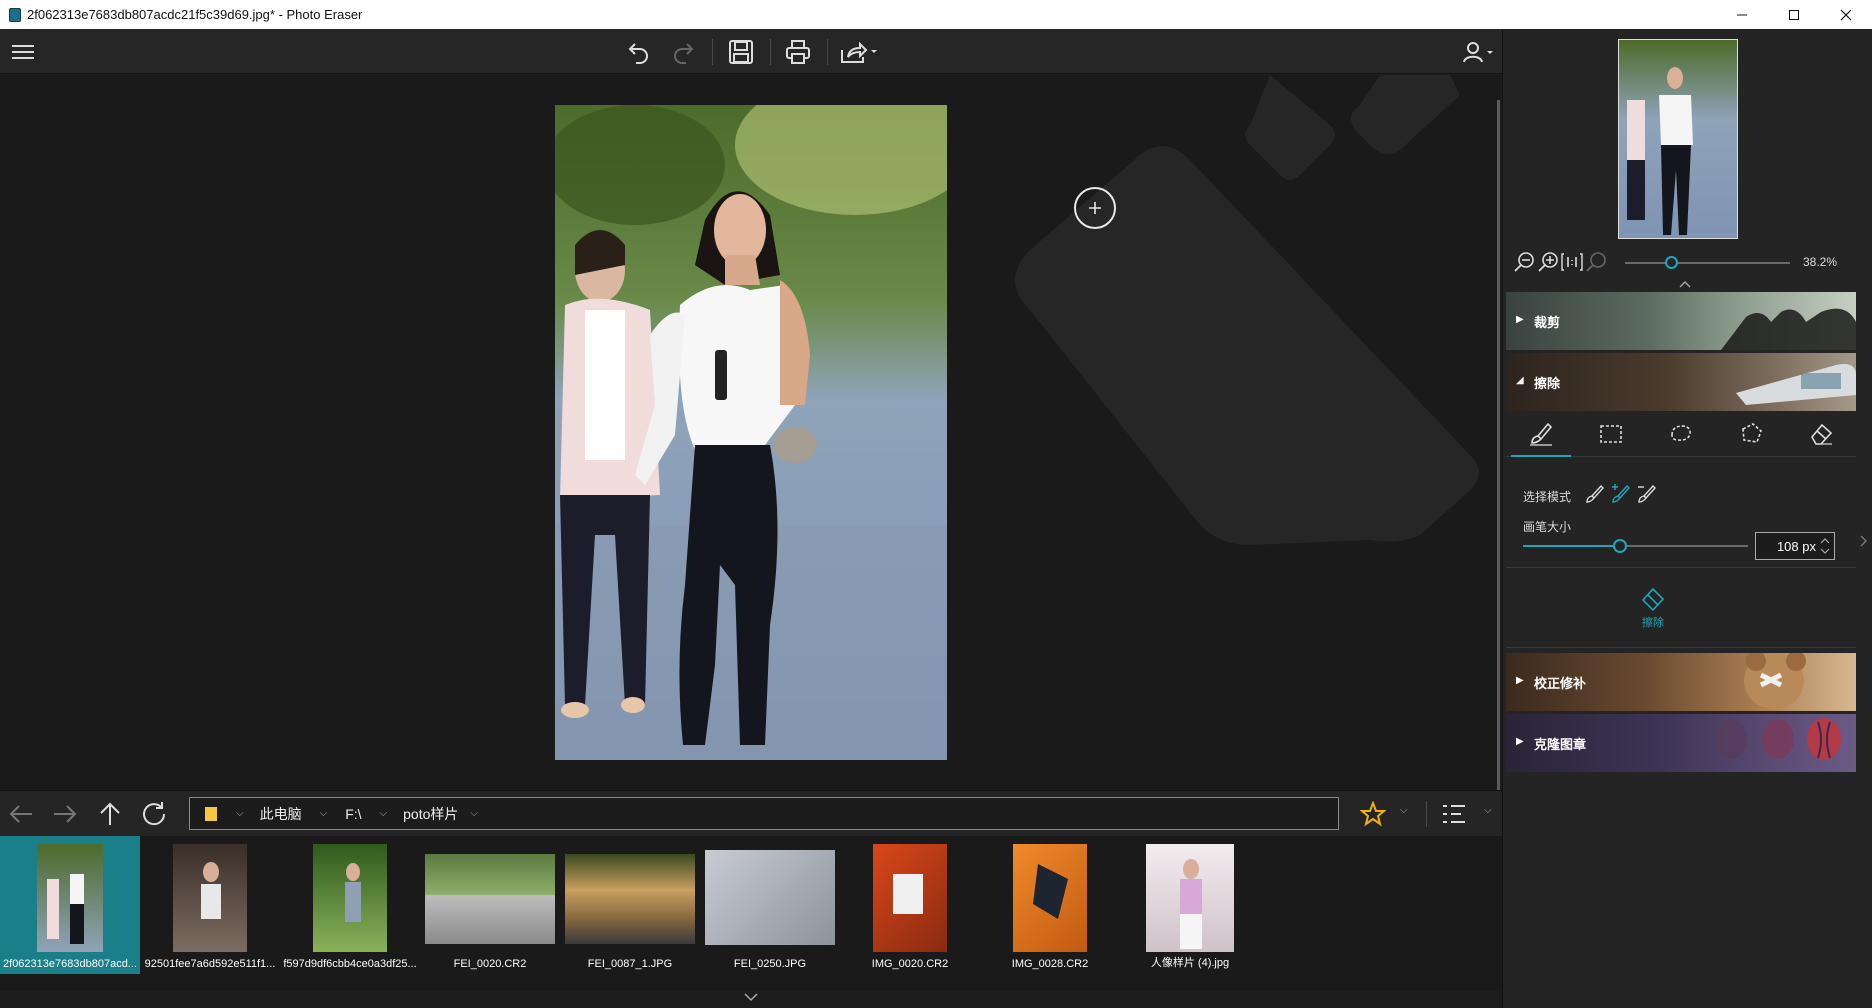 This screenshot has width=1872, height=1008. What do you see at coordinates (1864, 541) in the screenshot?
I see `panel-expand-icon` at bounding box center [1864, 541].